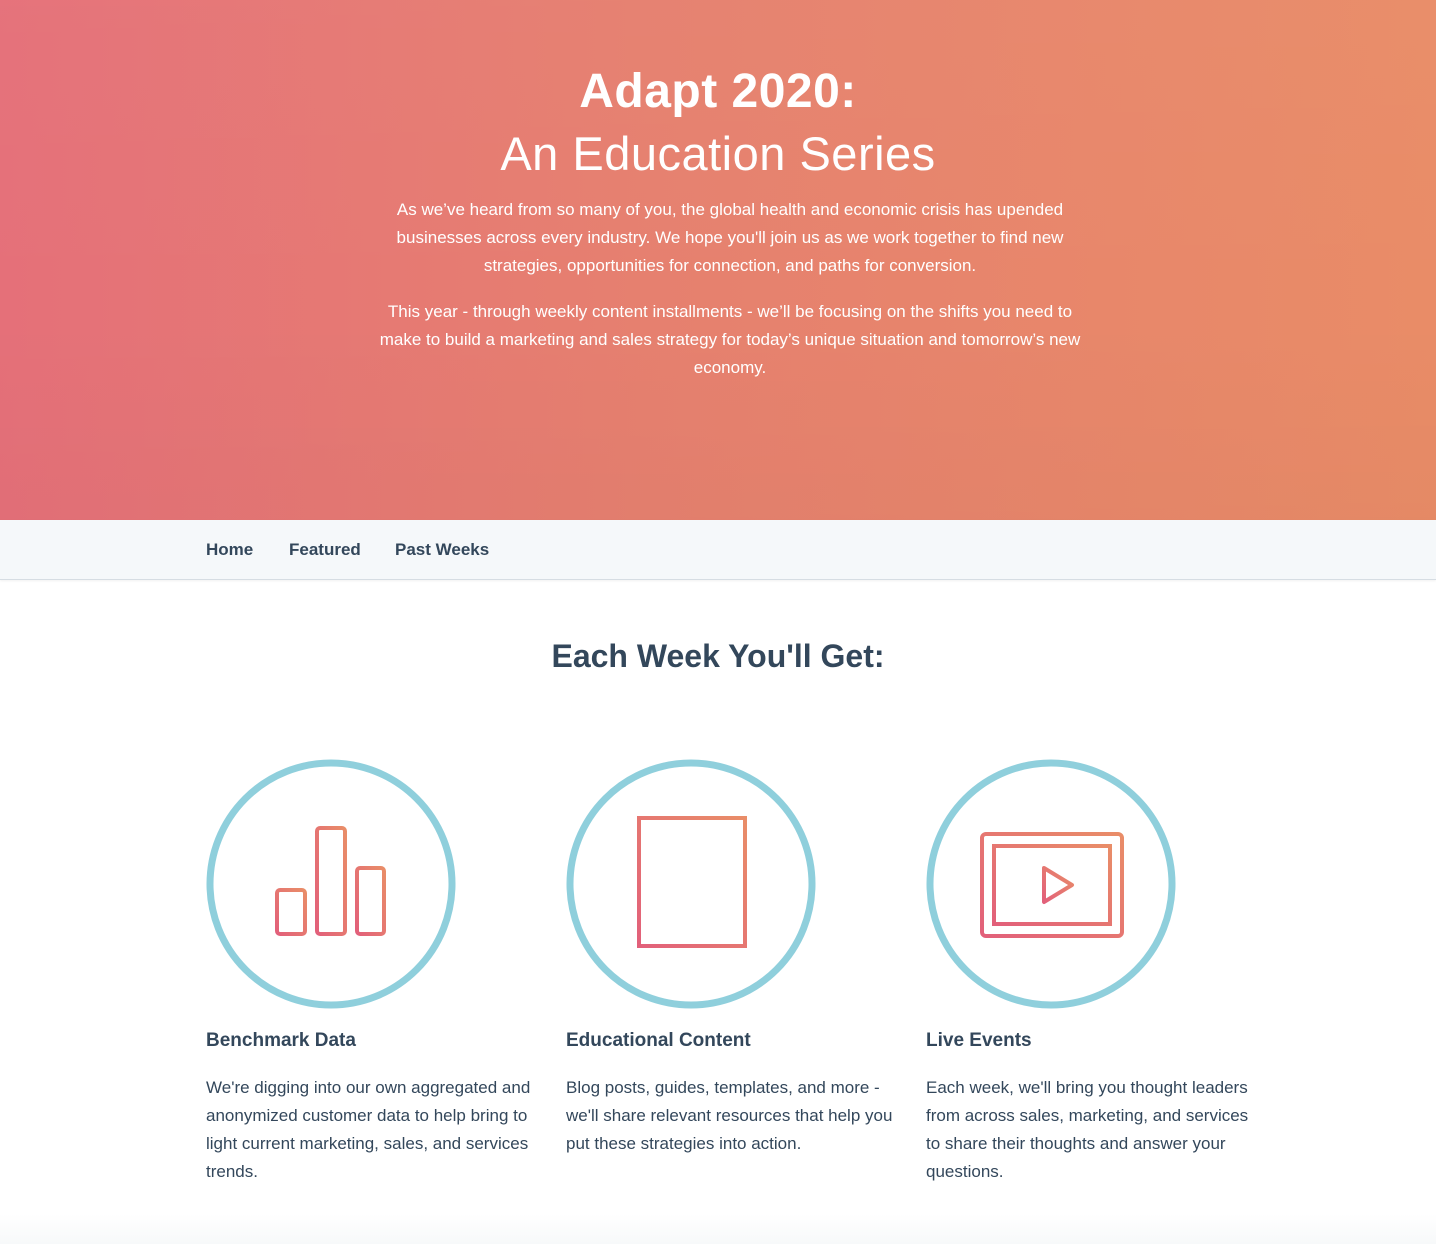 The width and height of the screenshot is (1436, 1244). I want to click on secondary-nav: Home Featured Past Weeks, so click(718, 550).